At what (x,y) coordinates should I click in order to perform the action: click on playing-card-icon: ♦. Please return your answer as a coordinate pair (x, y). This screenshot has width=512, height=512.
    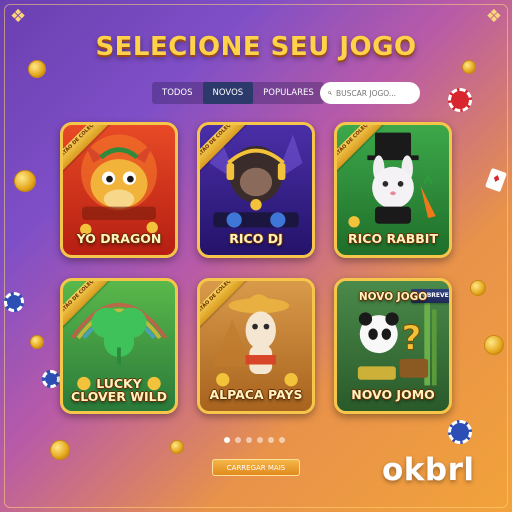
    Looking at the image, I should click on (496, 180).